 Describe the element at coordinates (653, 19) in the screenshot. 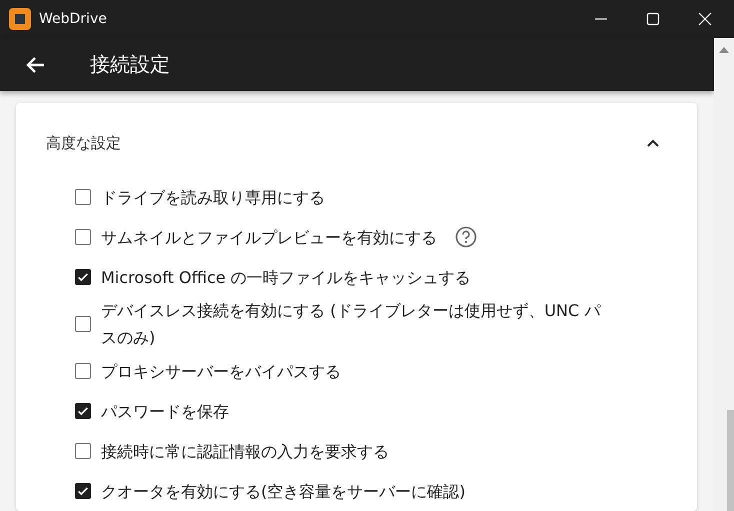

I see `maximize-icon` at that location.